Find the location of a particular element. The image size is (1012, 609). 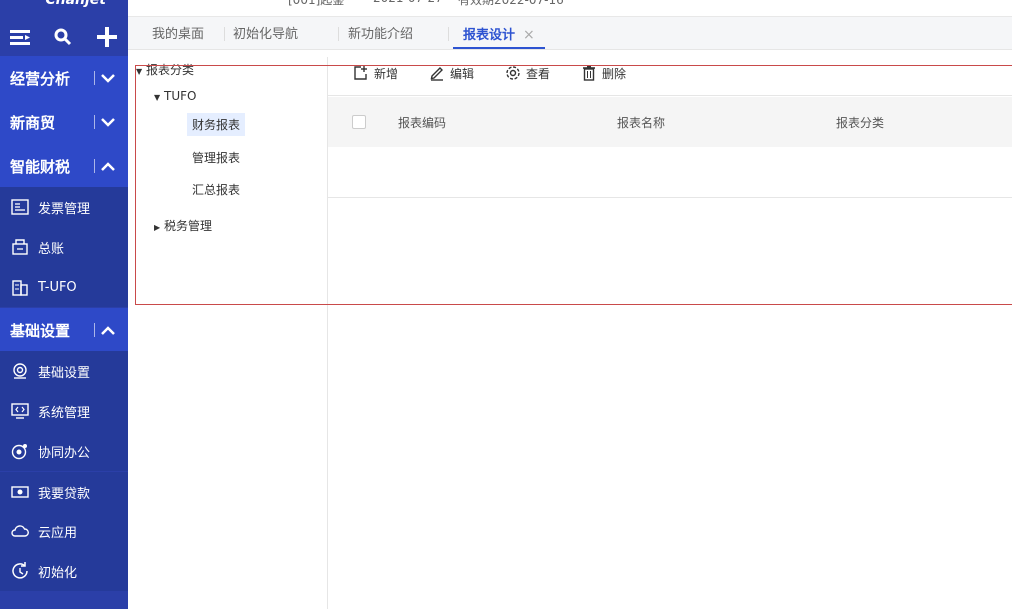

edit-button: 编辑 is located at coordinates (451, 73).